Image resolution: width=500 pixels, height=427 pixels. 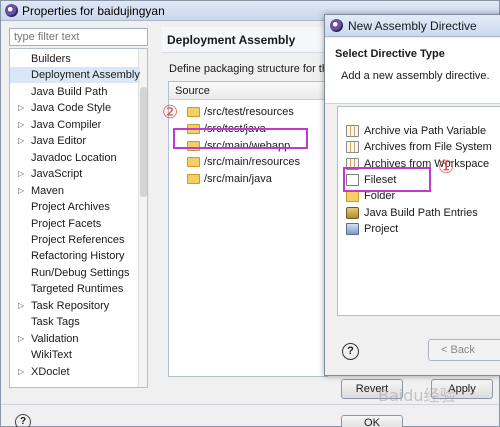 What do you see at coordinates (415, 76) in the screenshot?
I see `dialog-header-description: Add a new assembly directive.` at bounding box center [415, 76].